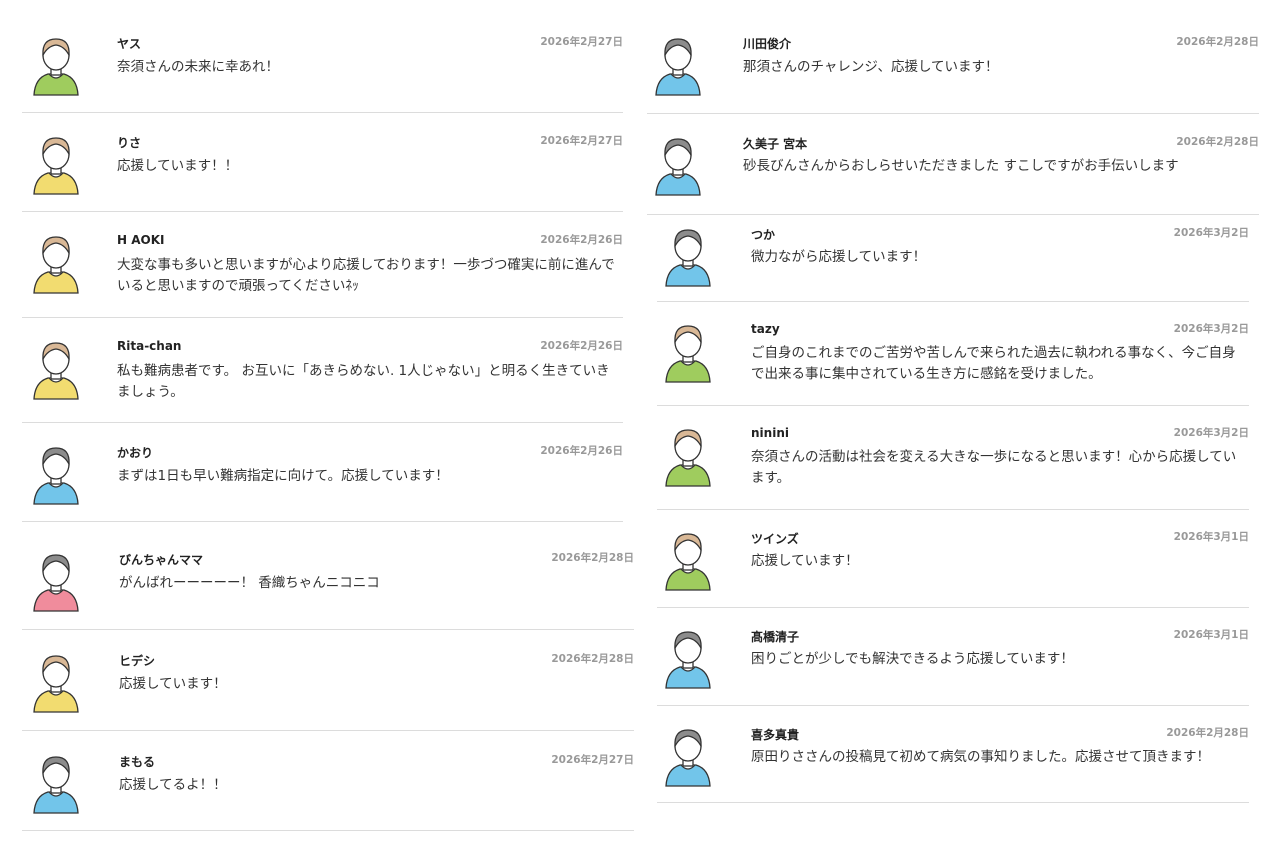 This screenshot has width=1280, height=853. What do you see at coordinates (961, 166) in the screenshot?
I see `comment-message: 砂長びんさんからおしらせいただきました すこしですがお手伝いします` at bounding box center [961, 166].